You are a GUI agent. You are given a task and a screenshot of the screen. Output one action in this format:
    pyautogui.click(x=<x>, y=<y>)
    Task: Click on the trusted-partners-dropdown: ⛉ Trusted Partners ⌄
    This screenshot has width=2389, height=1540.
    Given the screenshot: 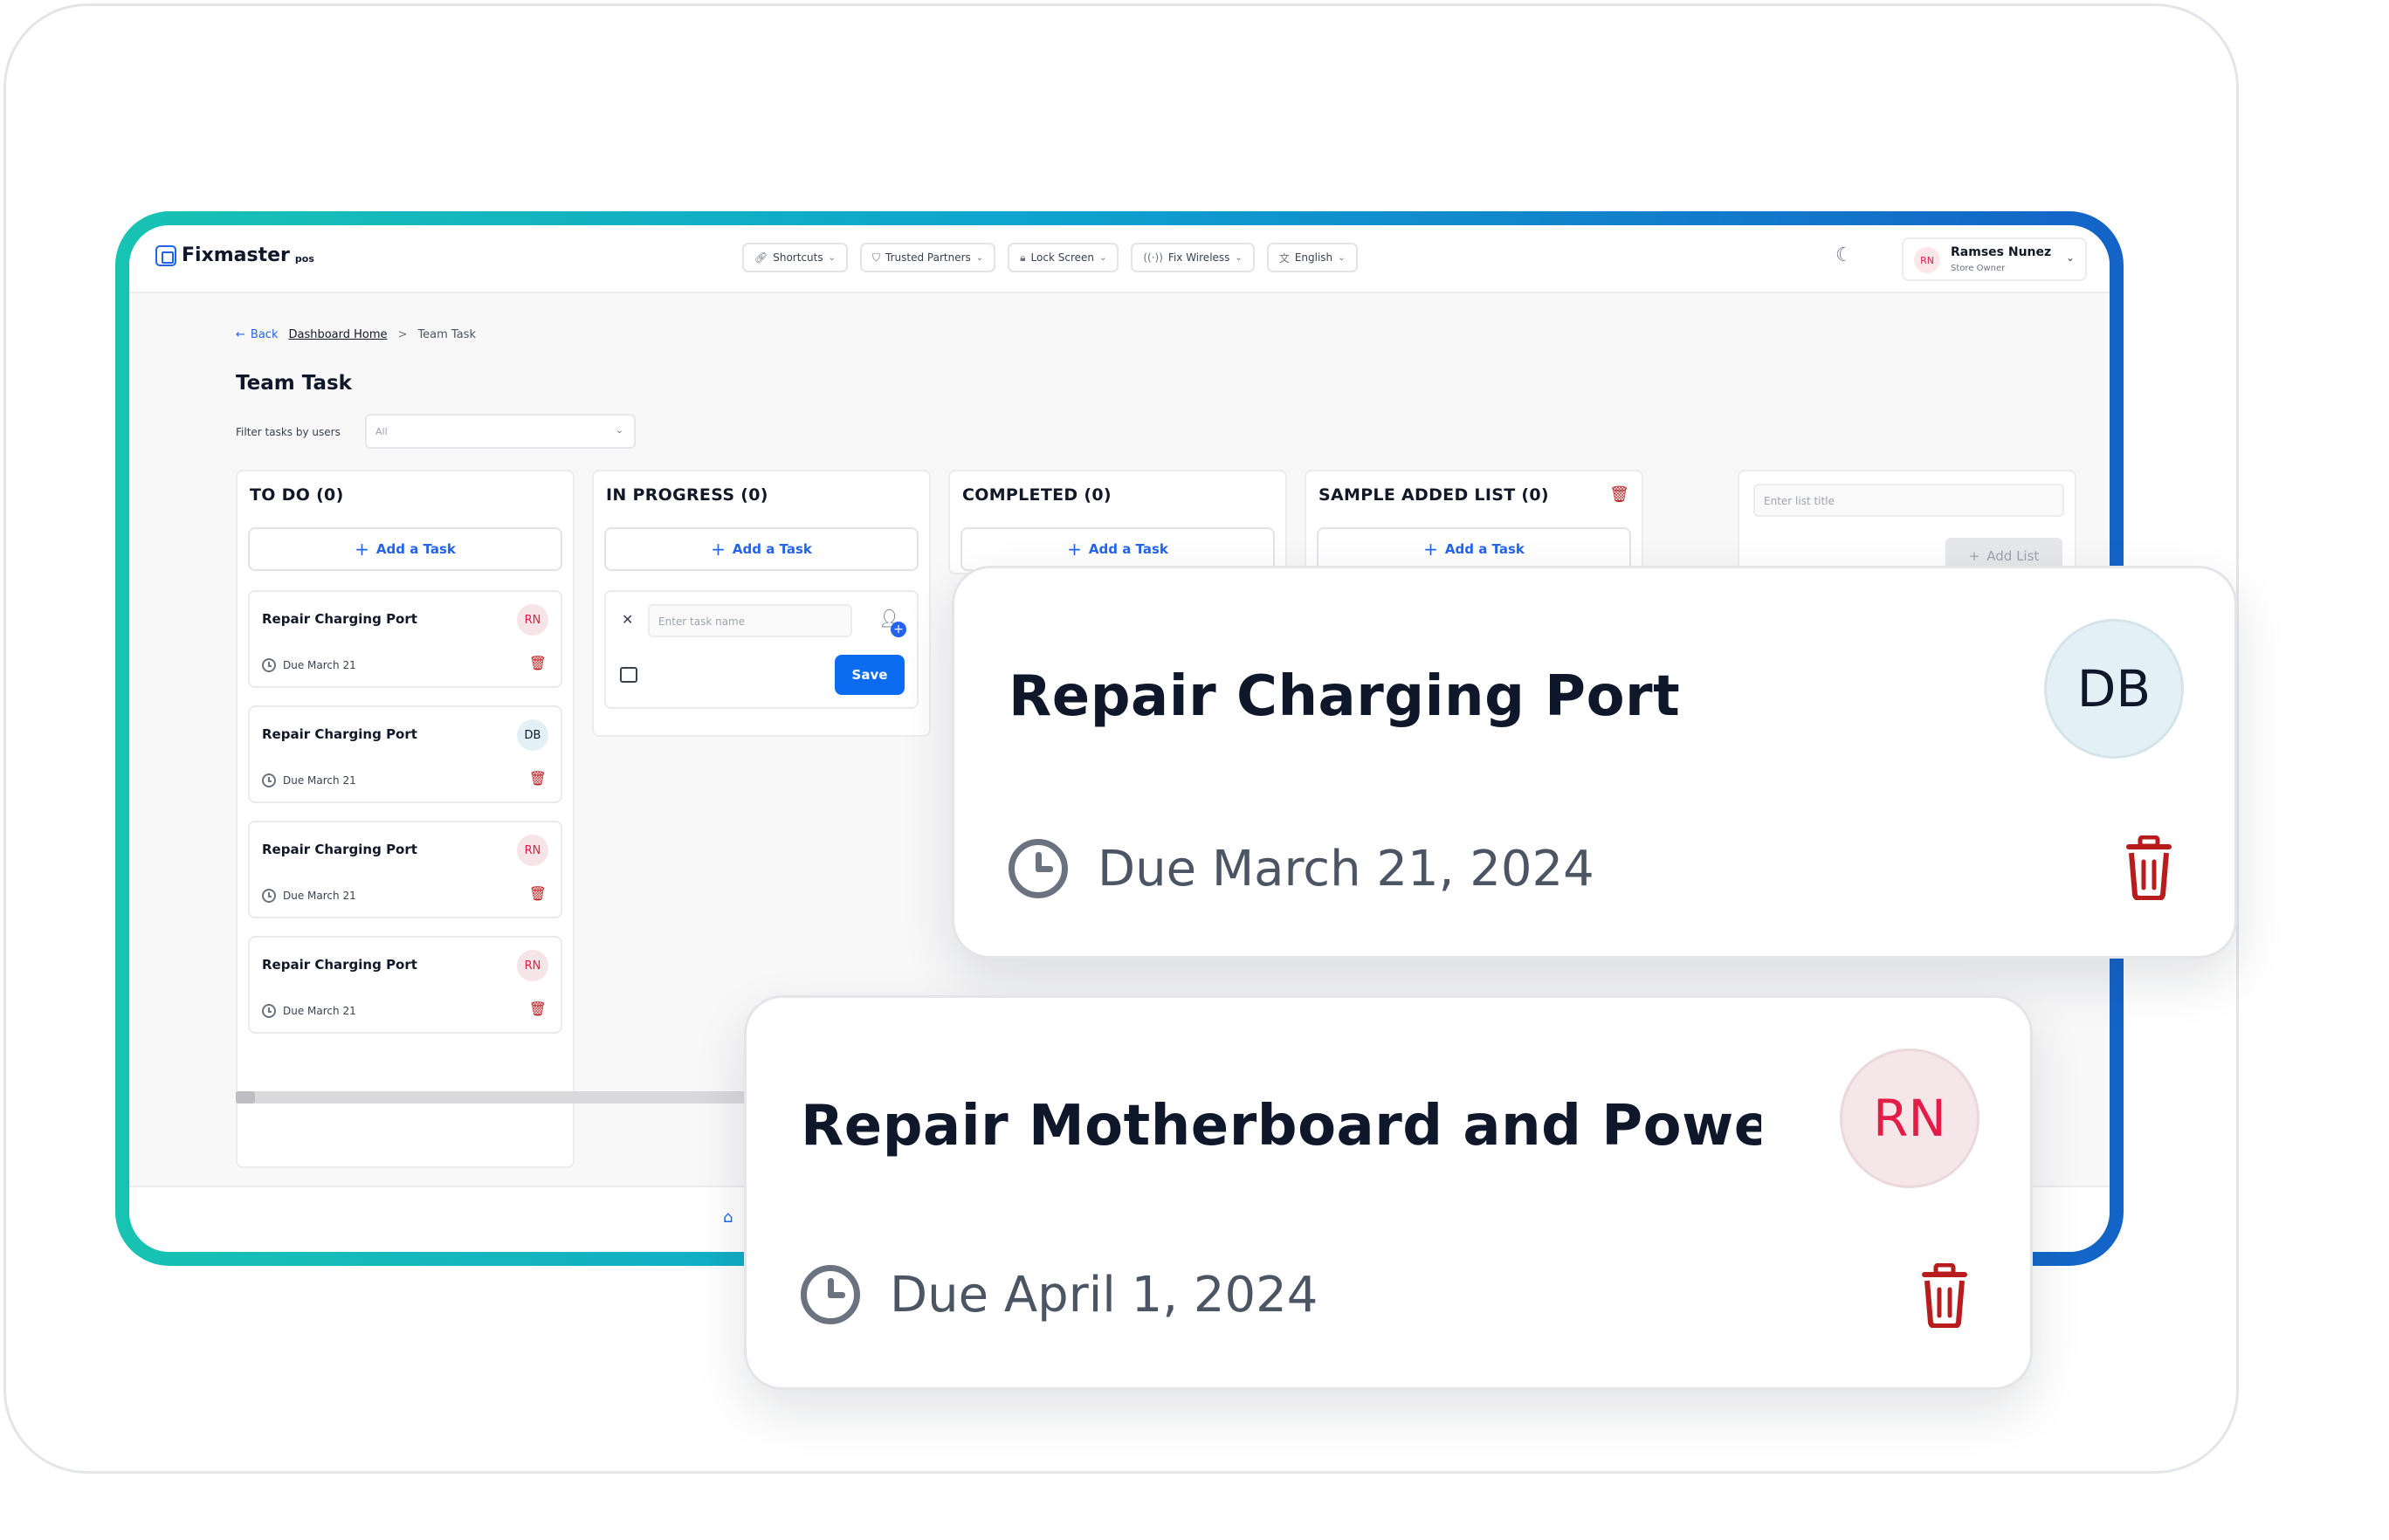 What is the action you would take?
    pyautogui.click(x=928, y=257)
    